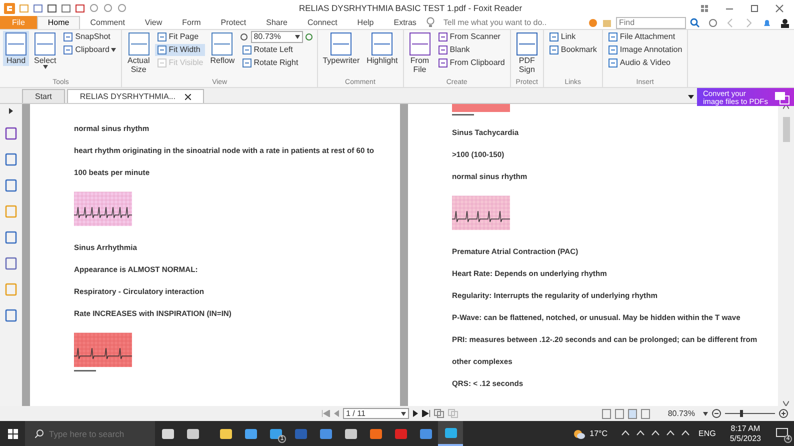 The image size is (794, 446). I want to click on ribbon-button: PDF Sign, so click(527, 53).